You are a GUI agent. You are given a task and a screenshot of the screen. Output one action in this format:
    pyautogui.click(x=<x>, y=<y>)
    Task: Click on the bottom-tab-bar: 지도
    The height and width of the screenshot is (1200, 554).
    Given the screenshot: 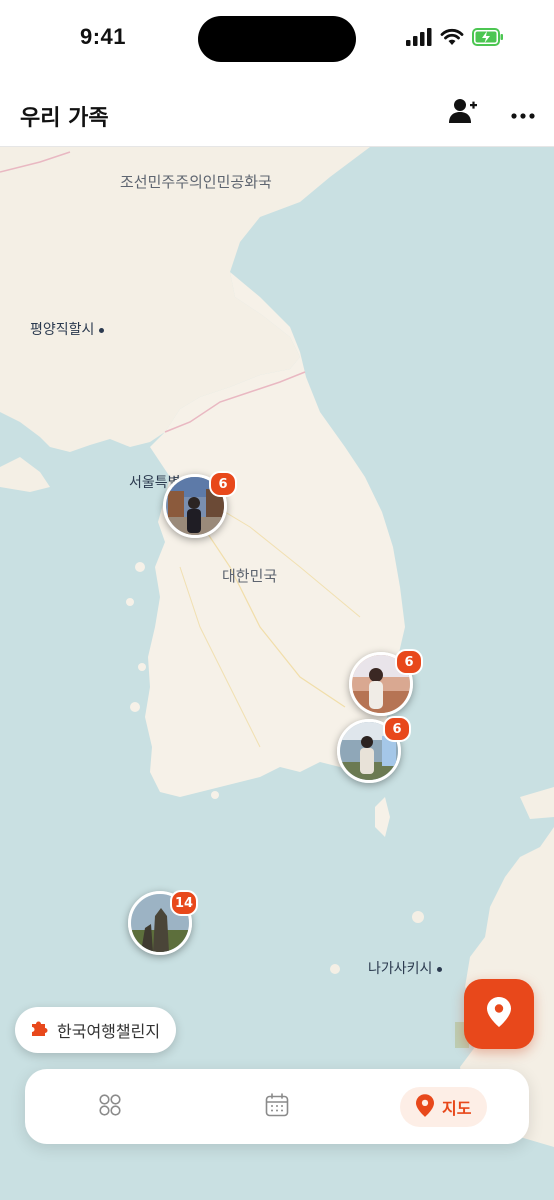 What is the action you would take?
    pyautogui.click(x=277, y=1106)
    